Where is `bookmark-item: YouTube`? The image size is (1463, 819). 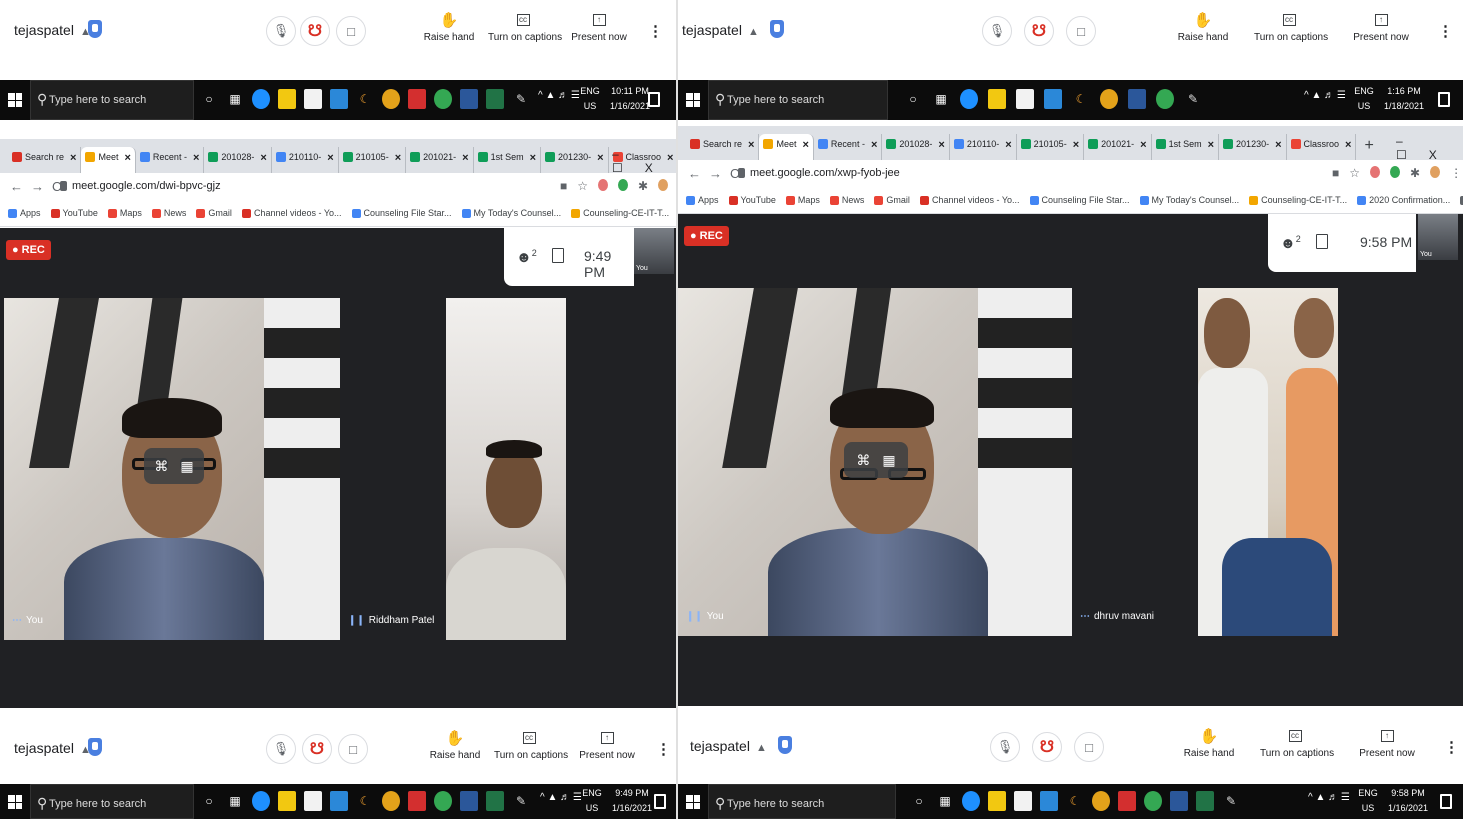 bookmark-item: YouTube is located at coordinates (74, 213).